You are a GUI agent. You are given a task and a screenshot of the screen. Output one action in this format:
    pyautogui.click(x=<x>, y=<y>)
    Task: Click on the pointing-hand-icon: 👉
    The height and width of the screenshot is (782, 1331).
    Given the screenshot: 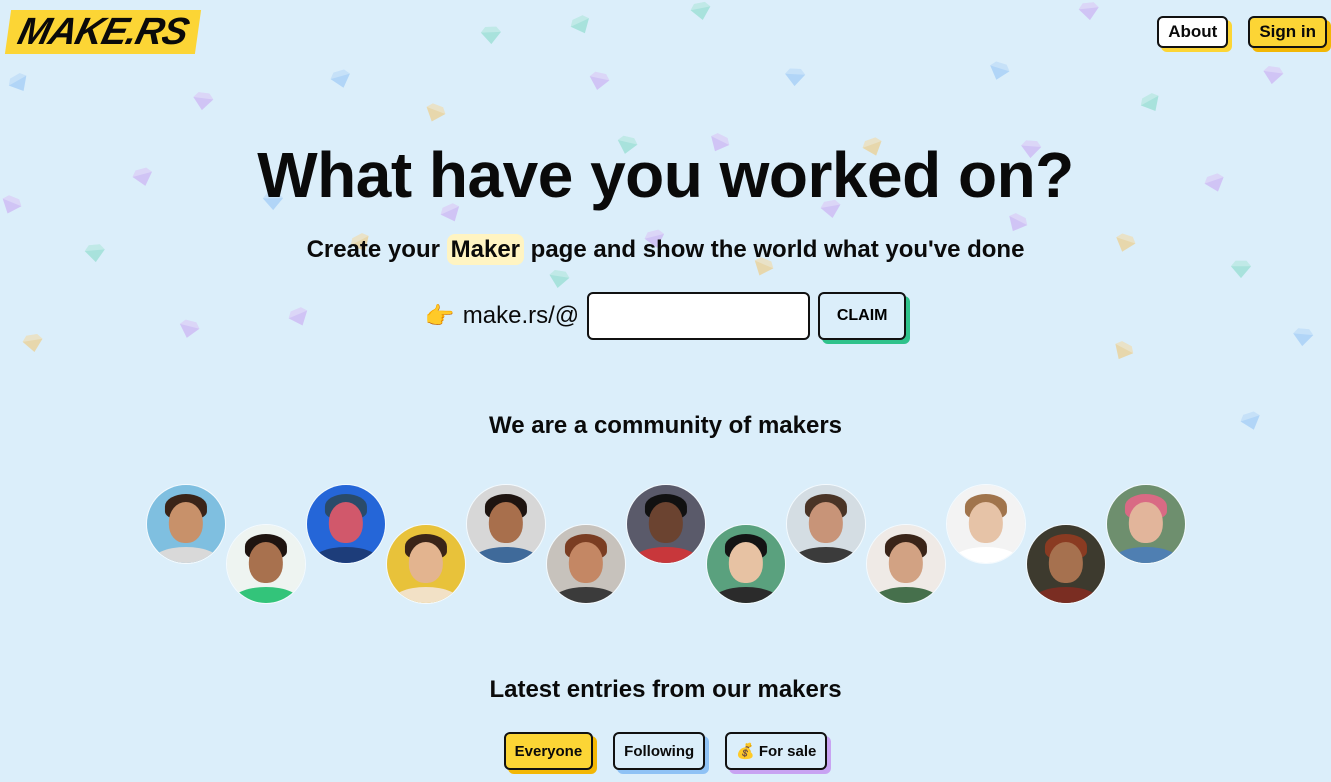 What is the action you would take?
    pyautogui.click(x=439, y=316)
    